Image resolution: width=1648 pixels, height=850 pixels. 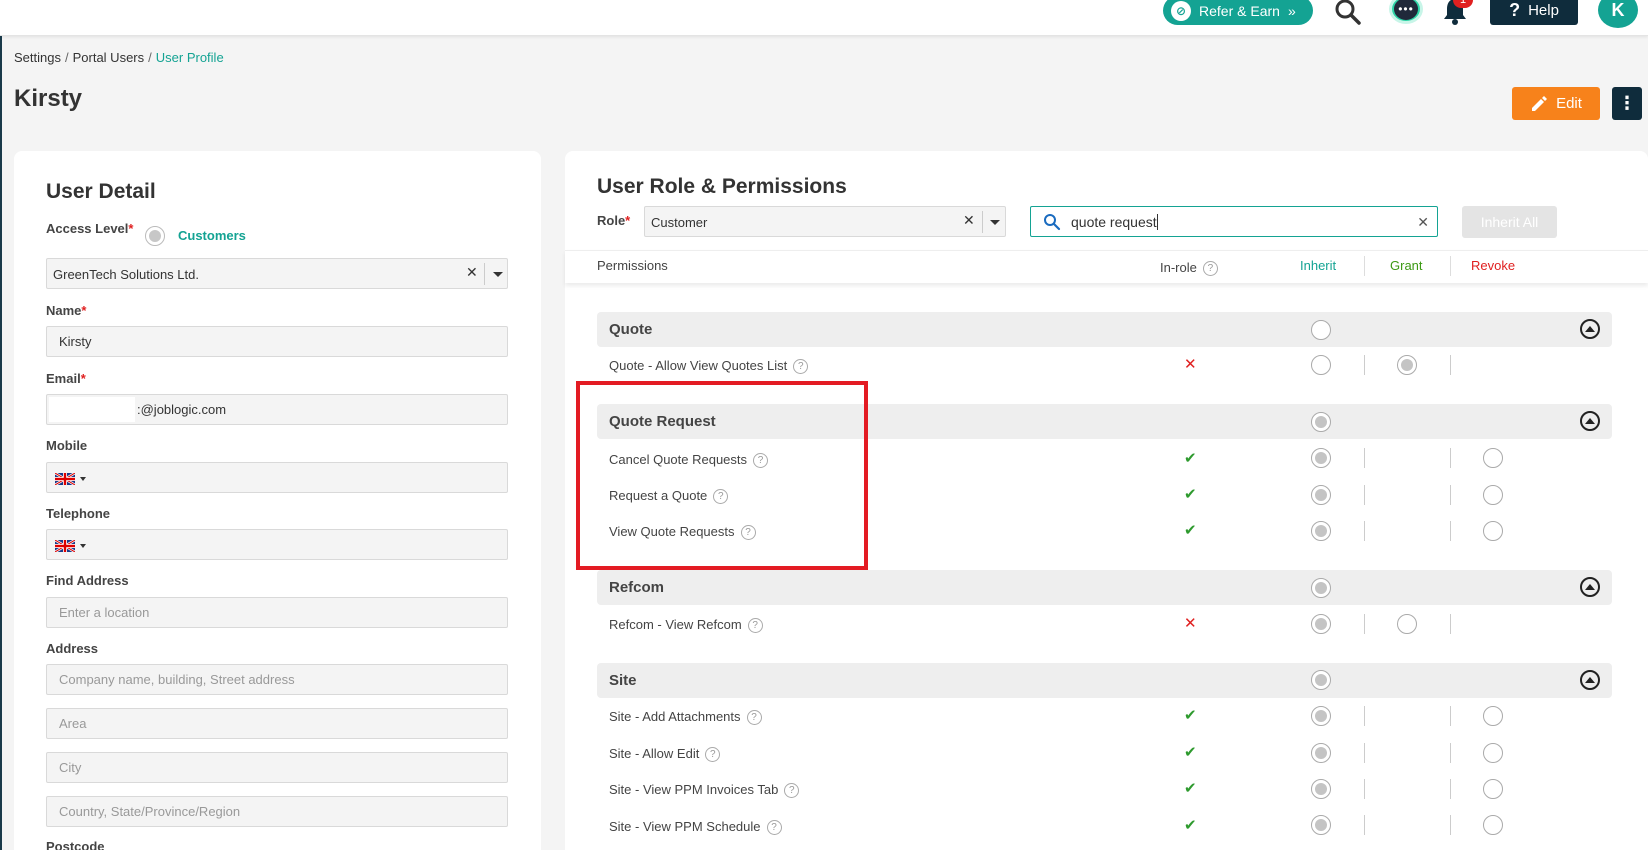 I want to click on permission-name: Refcom - View Refcom?, so click(x=686, y=625).